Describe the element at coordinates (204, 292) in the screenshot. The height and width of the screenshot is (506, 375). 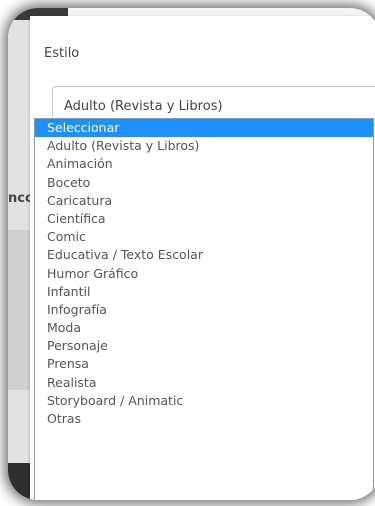
I see `dropdown-option: Infantil` at that location.